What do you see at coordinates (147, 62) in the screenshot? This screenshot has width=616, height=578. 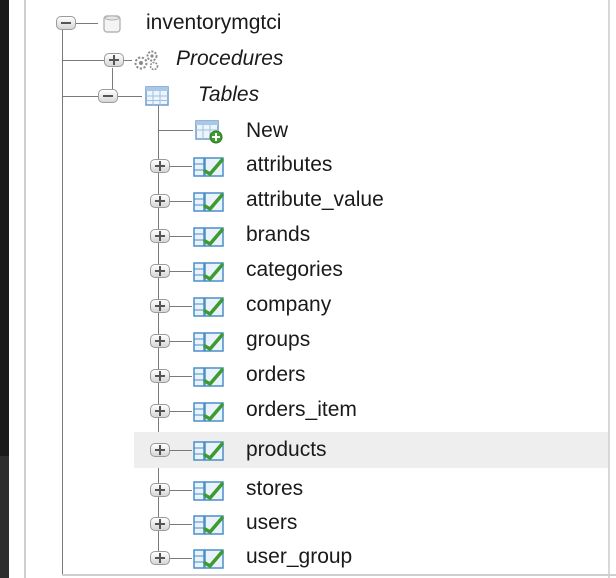 I see `procedures-icon` at bounding box center [147, 62].